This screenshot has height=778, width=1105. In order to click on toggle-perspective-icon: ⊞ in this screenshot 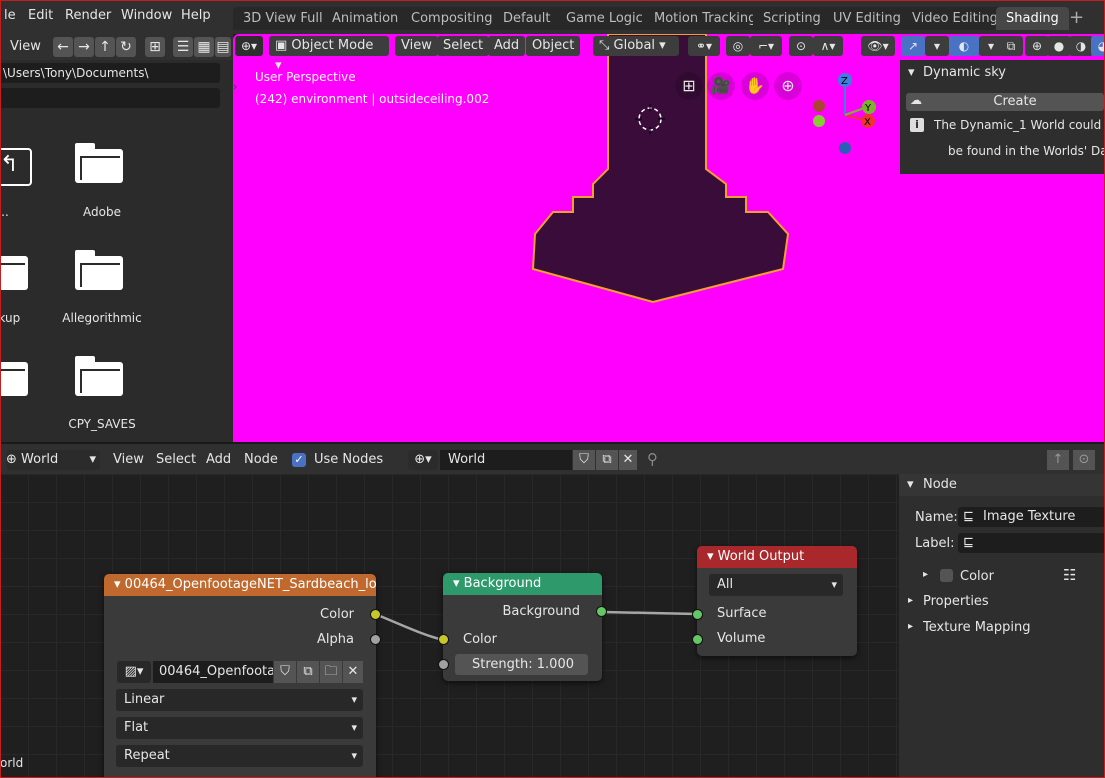, I will do `click(689, 86)`.